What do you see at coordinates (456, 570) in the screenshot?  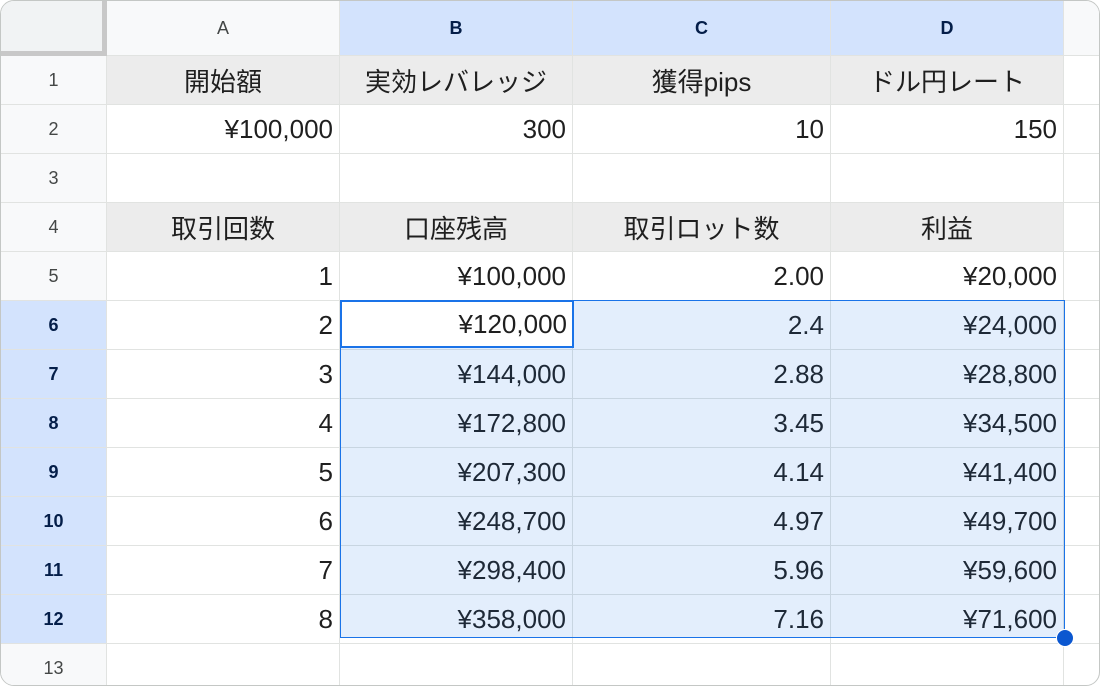 I see `cell-b11: ¥298,400` at bounding box center [456, 570].